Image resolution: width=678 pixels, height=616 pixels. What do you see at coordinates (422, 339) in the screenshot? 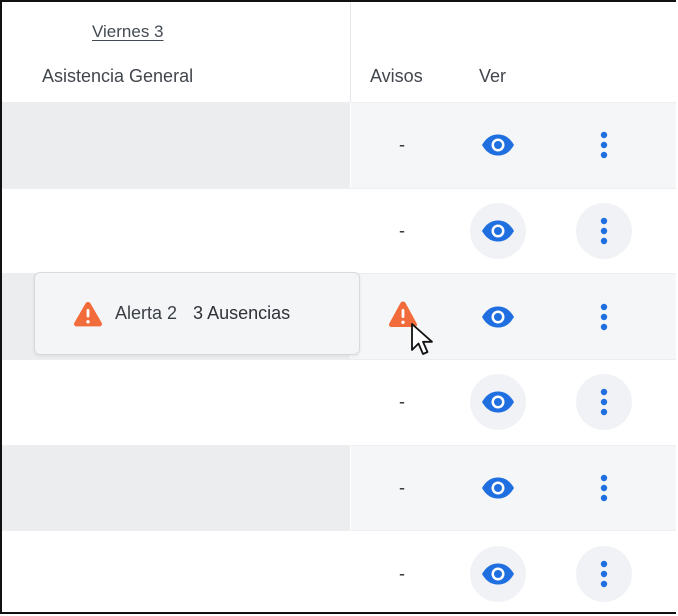
I see `mouse-pointer-icon` at bounding box center [422, 339].